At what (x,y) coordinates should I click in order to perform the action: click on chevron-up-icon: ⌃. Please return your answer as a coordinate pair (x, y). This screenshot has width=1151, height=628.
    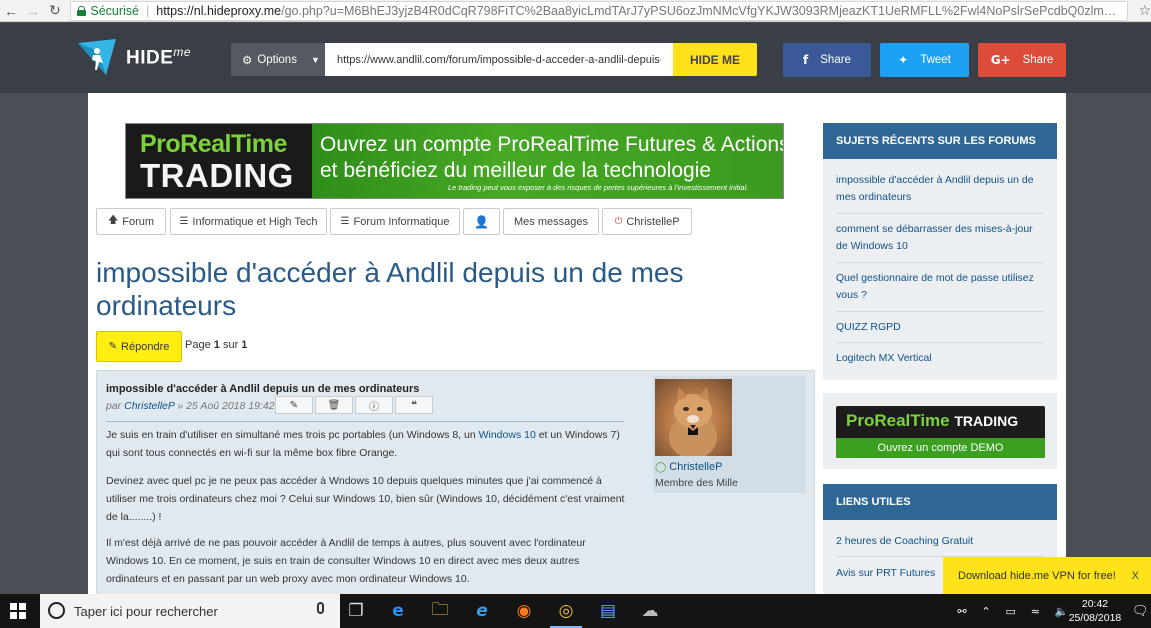
    Looking at the image, I should click on (985, 611).